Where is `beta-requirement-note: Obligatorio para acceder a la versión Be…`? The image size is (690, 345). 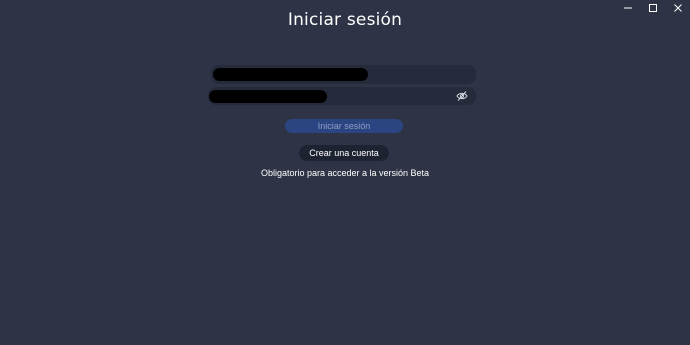 beta-requirement-note: Obligatorio para acceder a la versión Be… is located at coordinates (345, 173).